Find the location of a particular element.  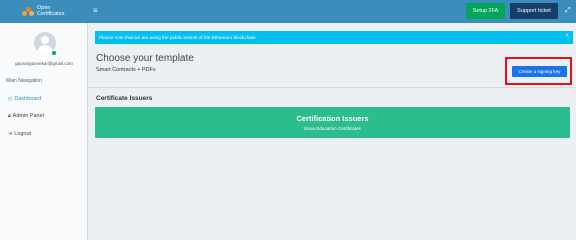

divider is located at coordinates (332, 87).